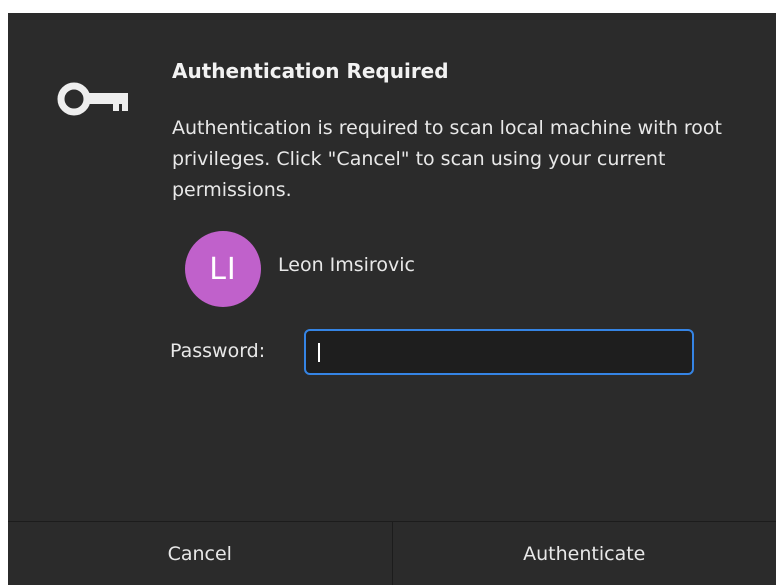 This screenshot has height=585, width=776. I want to click on password-label: Password:, so click(217, 351).